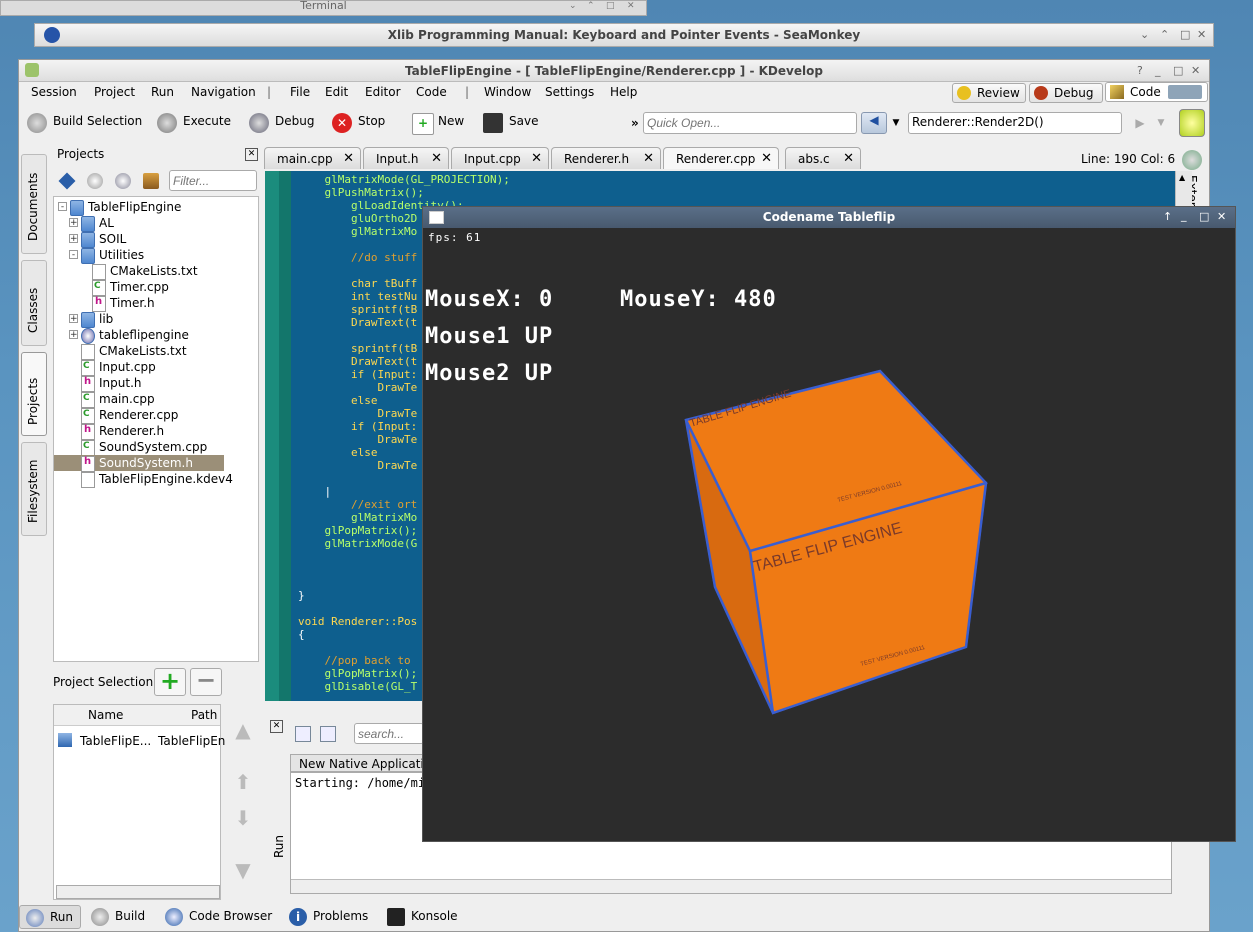 The image size is (1253, 932). Describe the element at coordinates (358, 124) in the screenshot. I see `stop-button: ✕ Stop` at that location.